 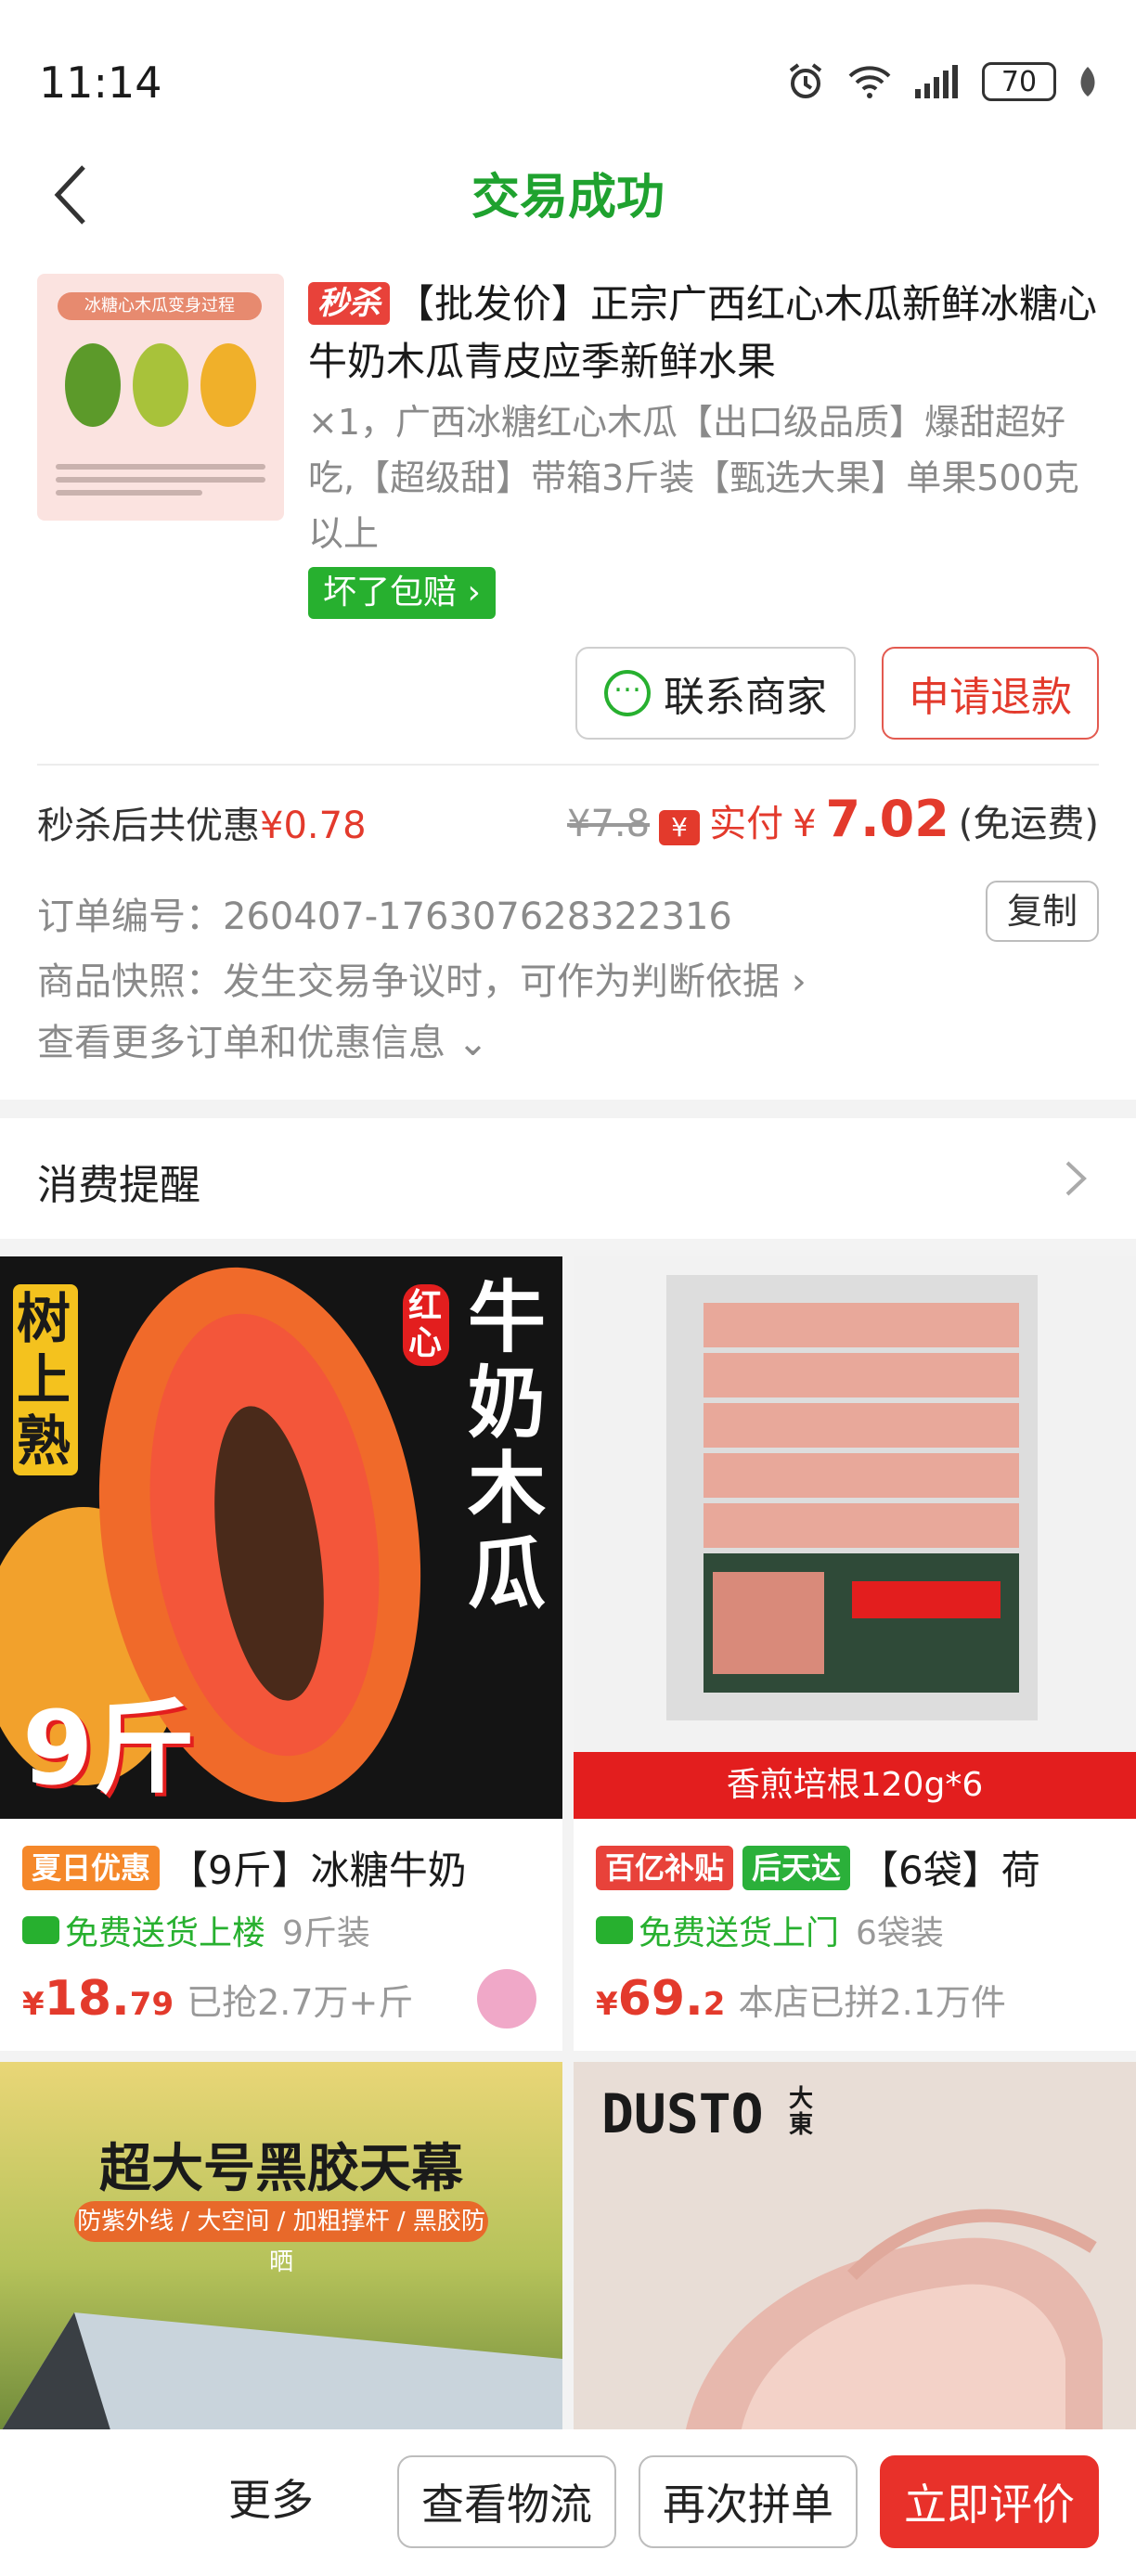 What do you see at coordinates (160, 306) in the screenshot?
I see `thumbnail-caption: 冰糖心木瓜变身过程` at bounding box center [160, 306].